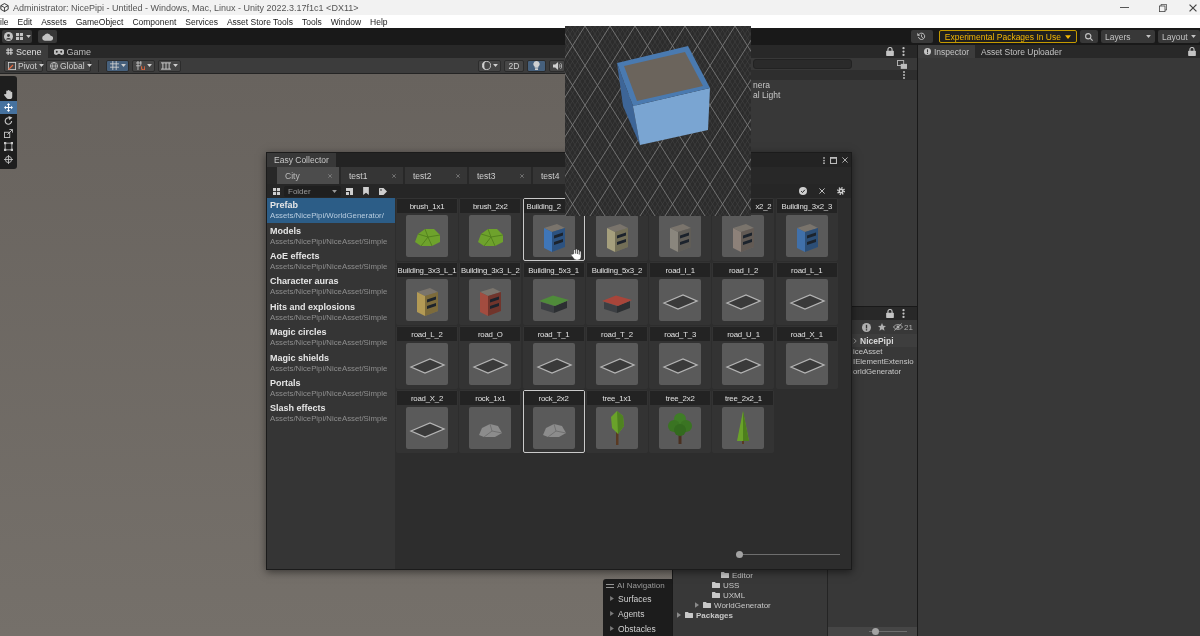  I want to click on account-button, so click(17, 36).